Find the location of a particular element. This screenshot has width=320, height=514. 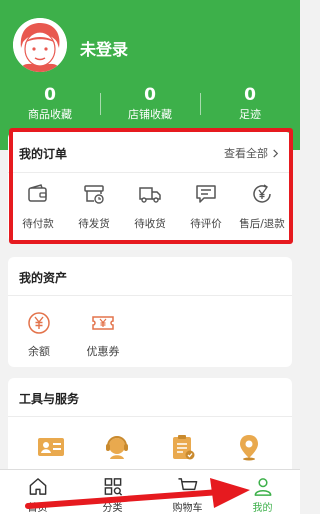

wallet-icon is located at coordinates (37, 193).